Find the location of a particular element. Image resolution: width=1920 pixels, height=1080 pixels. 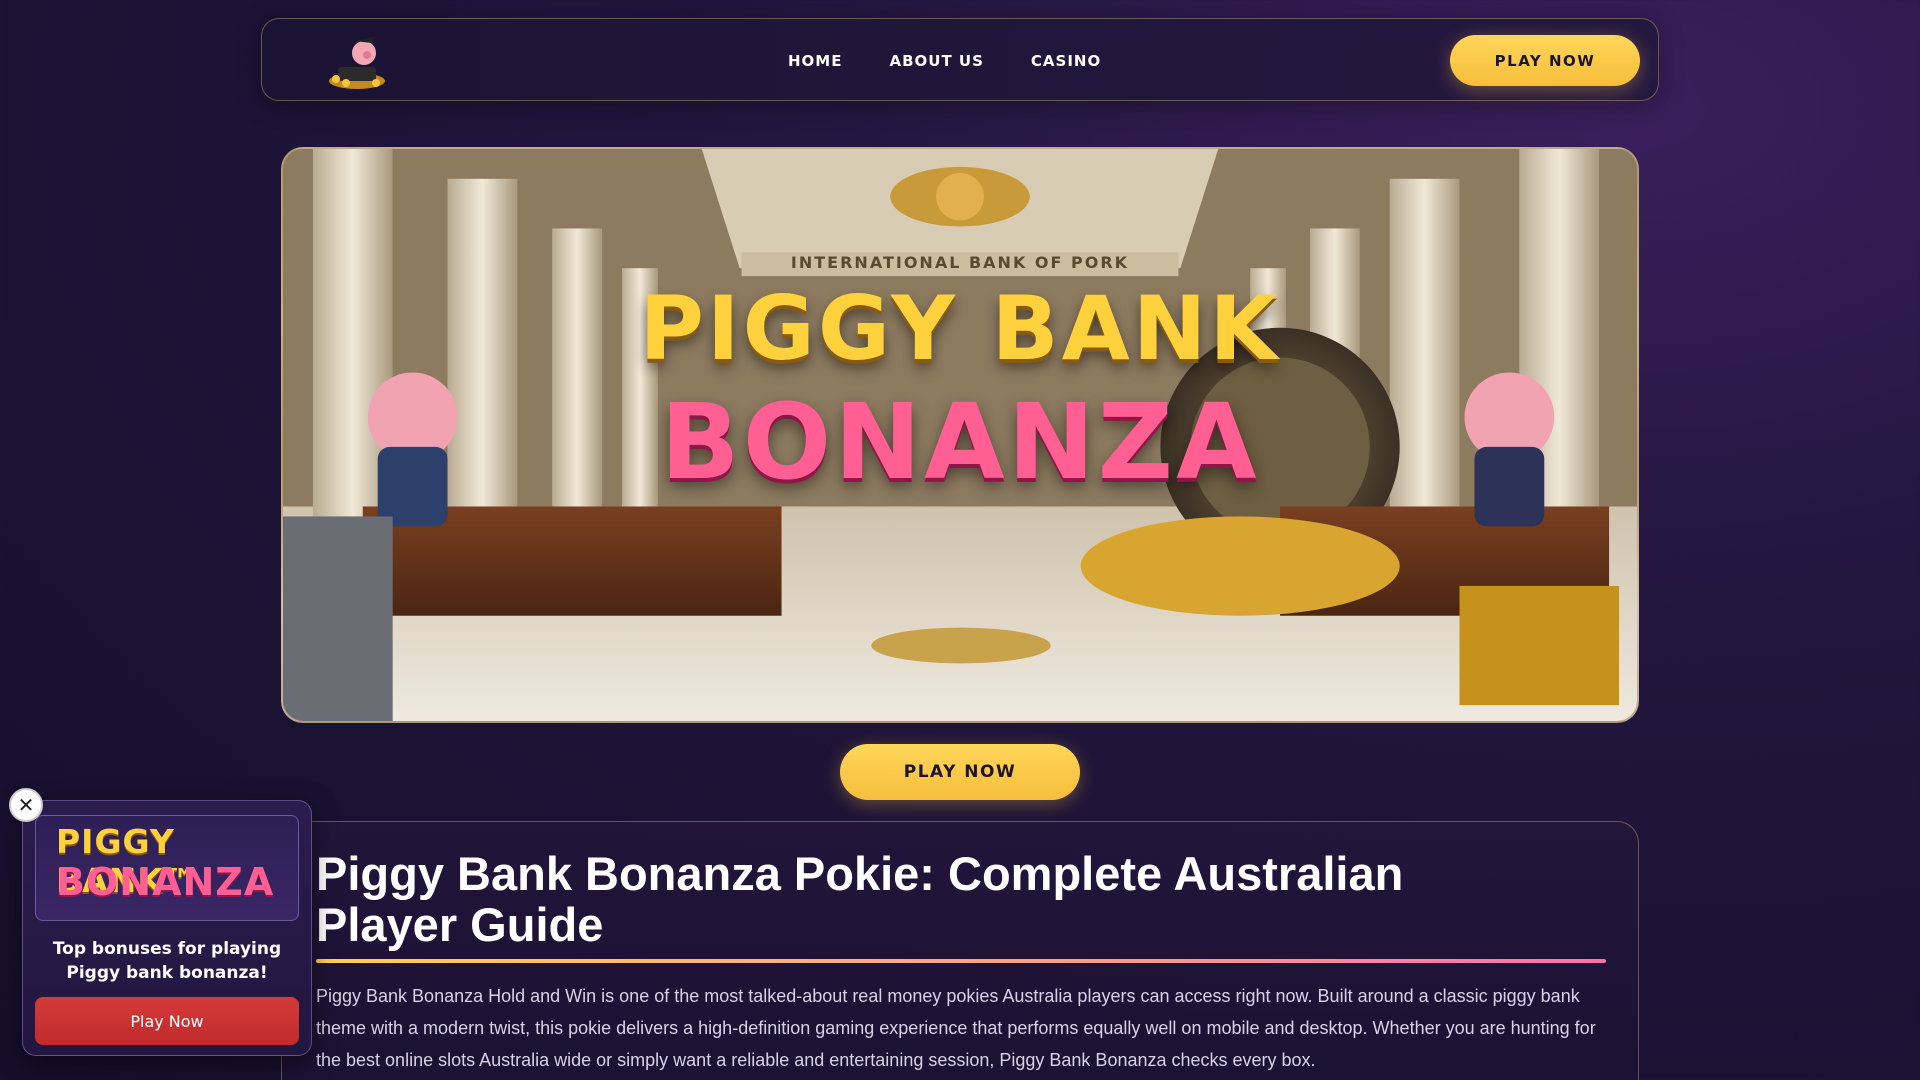

hero-title-line1: PIGGY BANK is located at coordinates (960, 328).